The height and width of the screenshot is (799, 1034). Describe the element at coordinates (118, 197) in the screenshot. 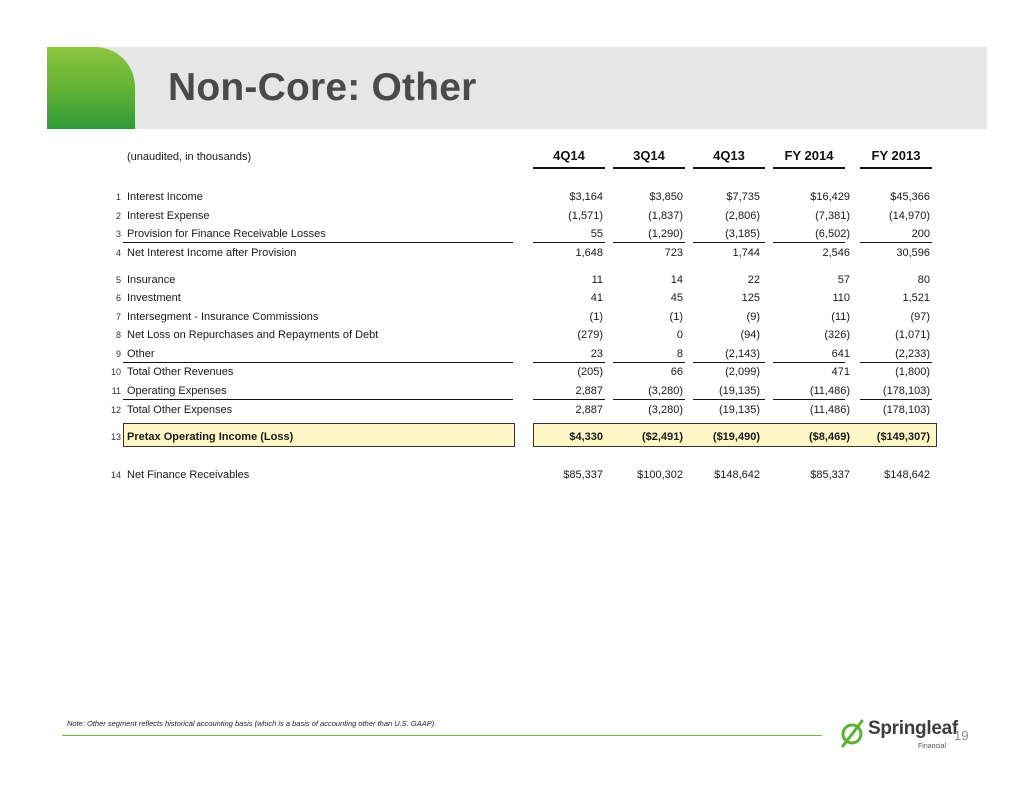

I see `row-number: 1` at that location.